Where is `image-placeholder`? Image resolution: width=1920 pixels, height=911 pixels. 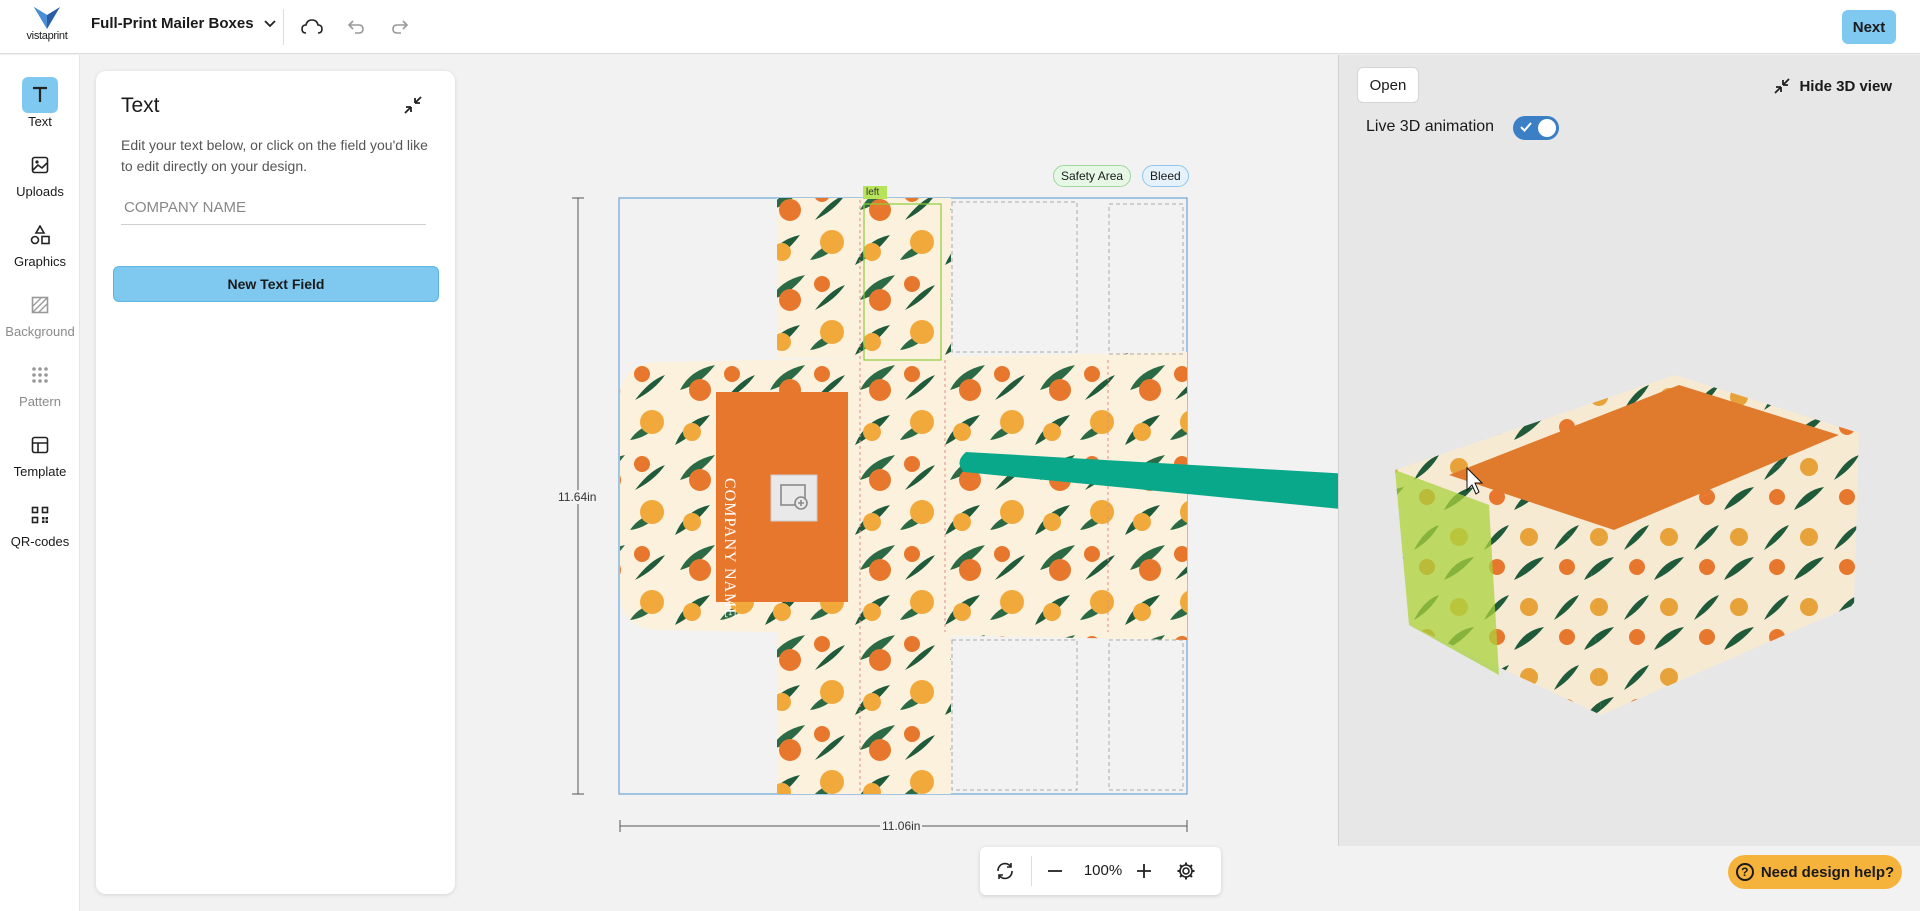 image-placeholder is located at coordinates (794, 498).